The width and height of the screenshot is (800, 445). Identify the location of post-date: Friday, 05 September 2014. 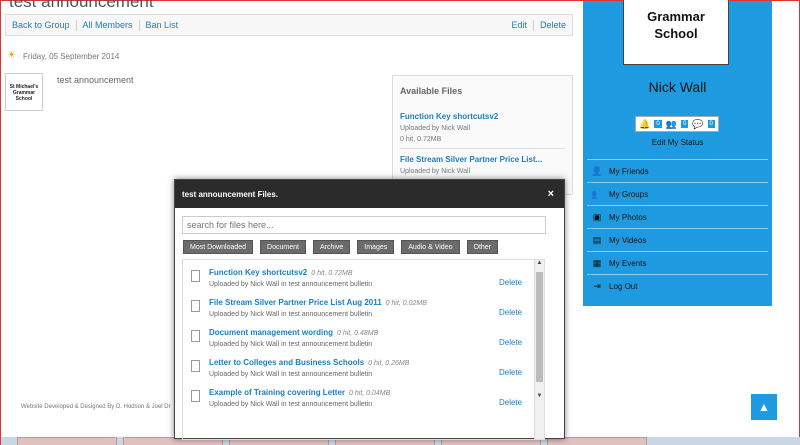
(71, 56).